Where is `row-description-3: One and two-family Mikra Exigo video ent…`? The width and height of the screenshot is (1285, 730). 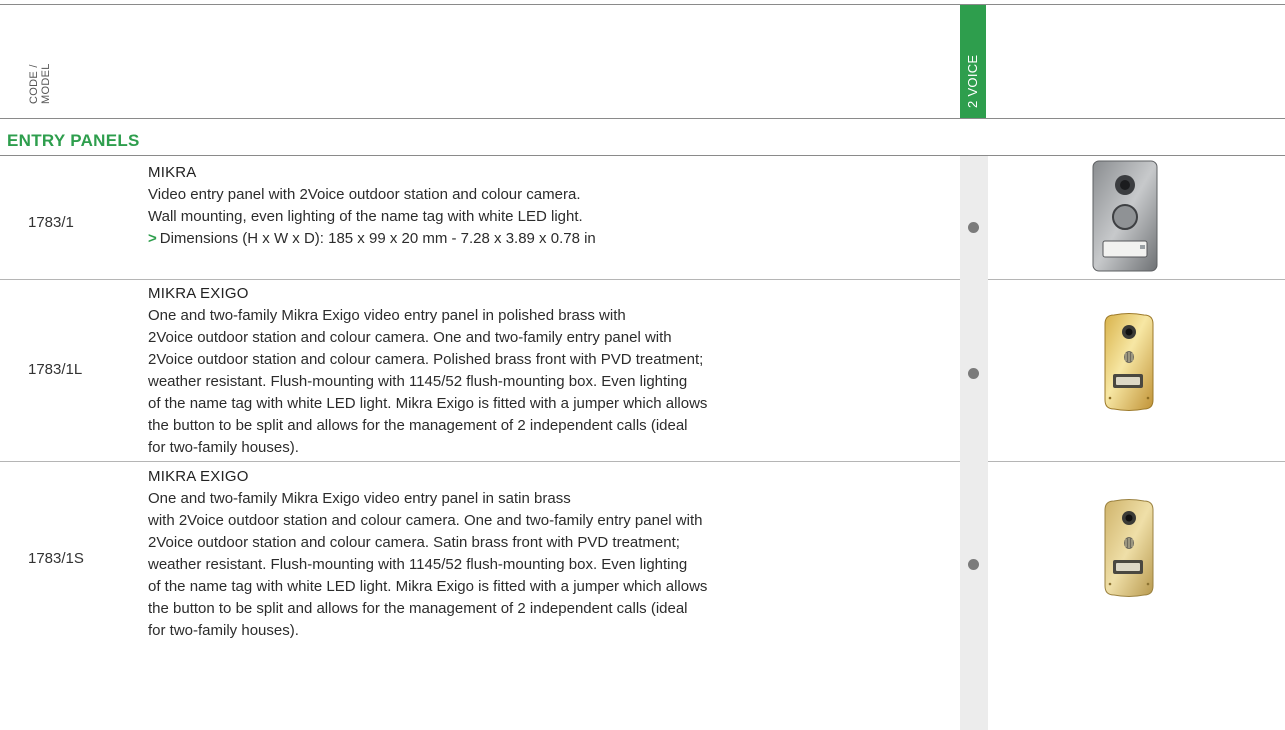 row-description-3: One and two-family Mikra Exigo video ent… is located at coordinates (555, 565).